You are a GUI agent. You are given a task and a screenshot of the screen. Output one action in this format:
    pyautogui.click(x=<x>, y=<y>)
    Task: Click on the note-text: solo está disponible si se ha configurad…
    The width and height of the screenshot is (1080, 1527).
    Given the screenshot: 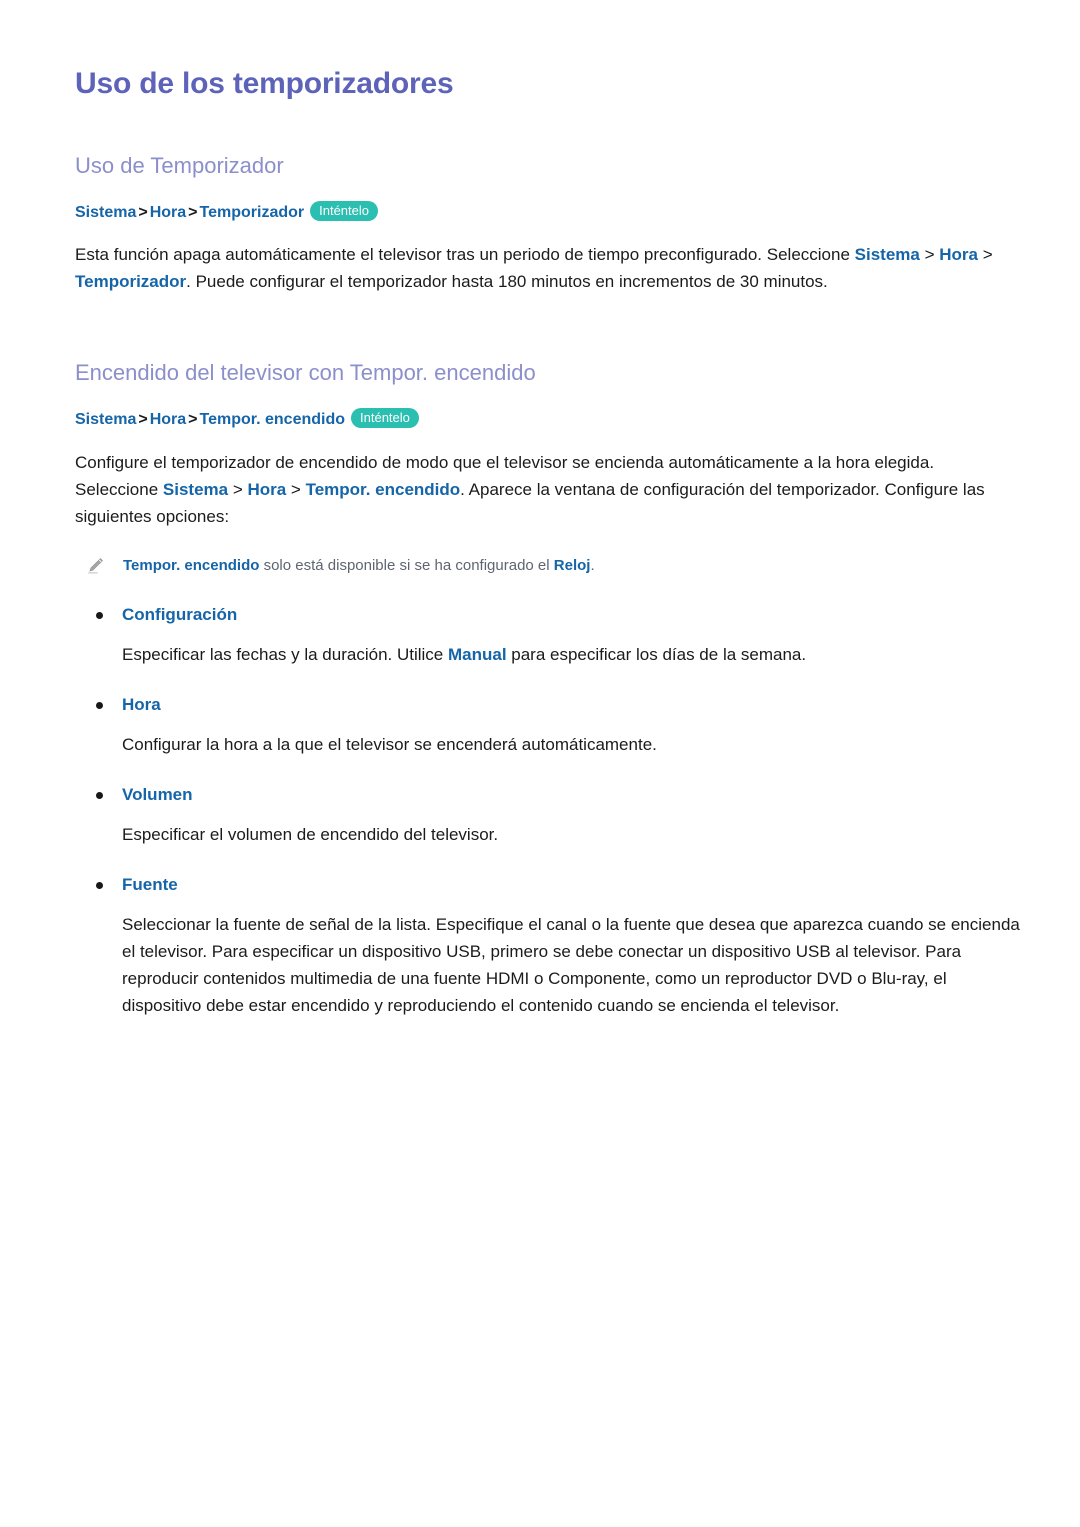 What is the action you would take?
    pyautogui.click(x=406, y=565)
    